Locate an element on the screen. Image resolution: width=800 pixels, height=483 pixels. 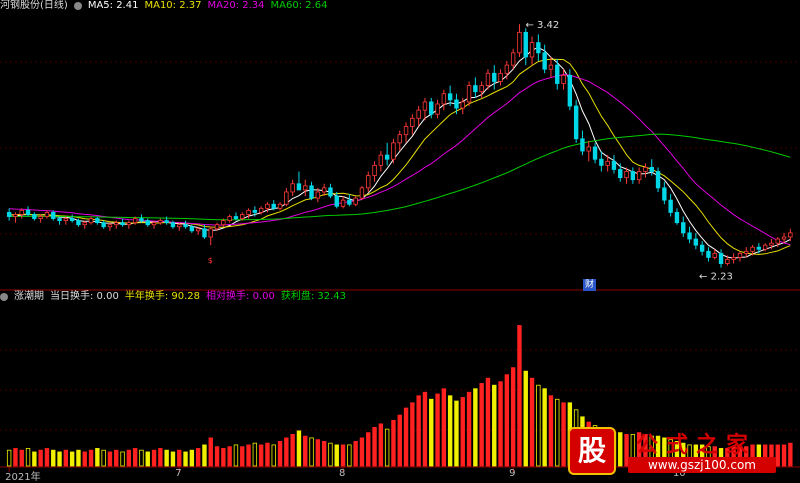
finance-marker: 财 is located at coordinates (589, 285).